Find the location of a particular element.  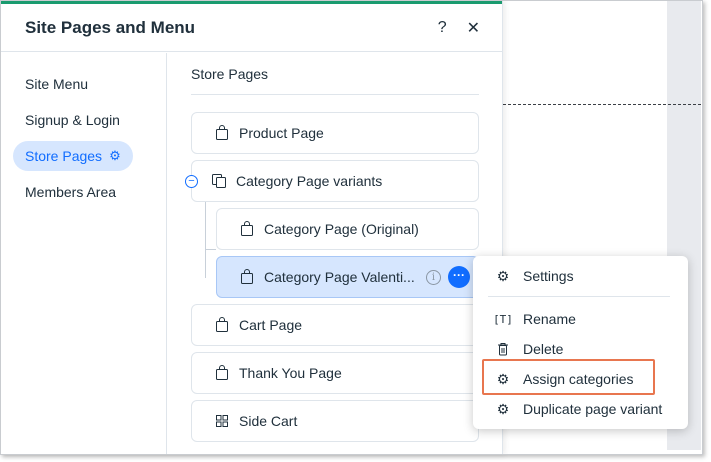

trash-icon is located at coordinates (503, 349).